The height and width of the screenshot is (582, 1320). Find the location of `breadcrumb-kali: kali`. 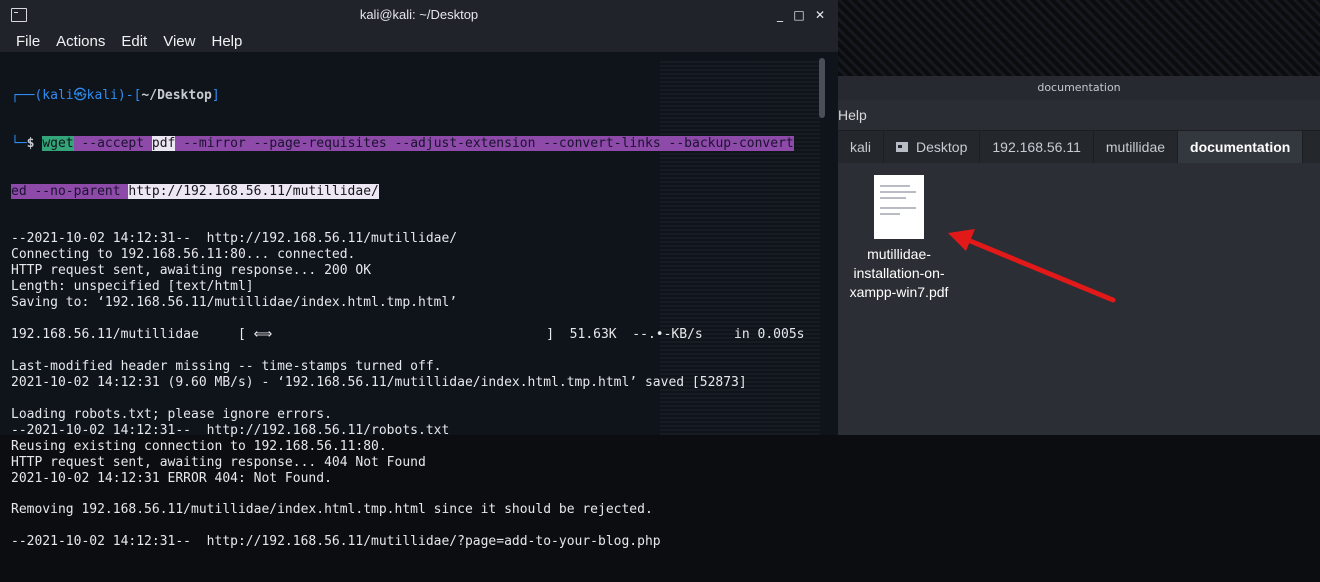

breadcrumb-kali: kali is located at coordinates (861, 147).